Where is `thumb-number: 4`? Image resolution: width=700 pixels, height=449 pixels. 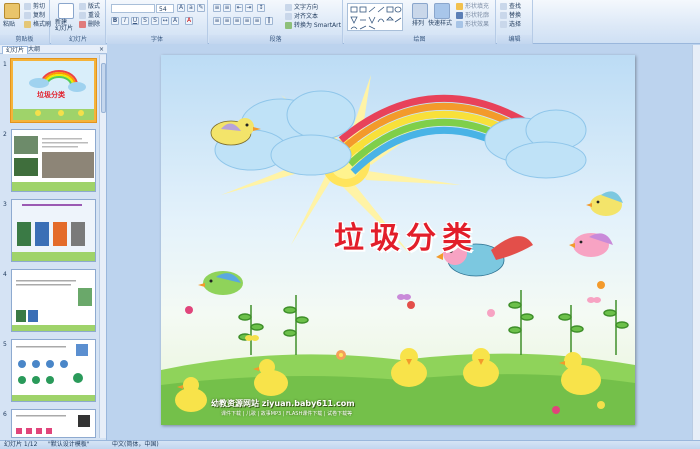 thumb-number: 4 is located at coordinates (5, 274).